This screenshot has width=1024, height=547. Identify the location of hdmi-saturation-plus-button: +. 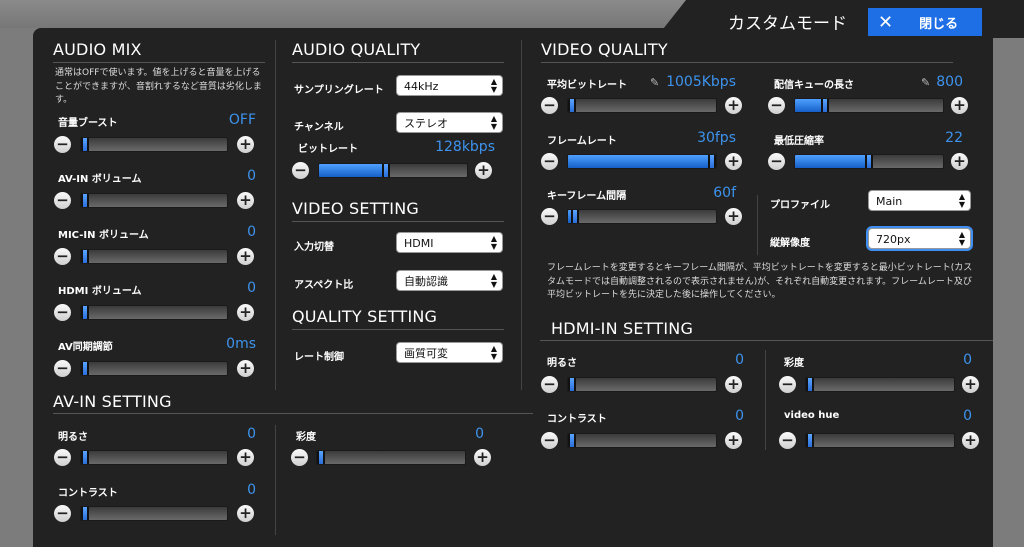
(970, 384).